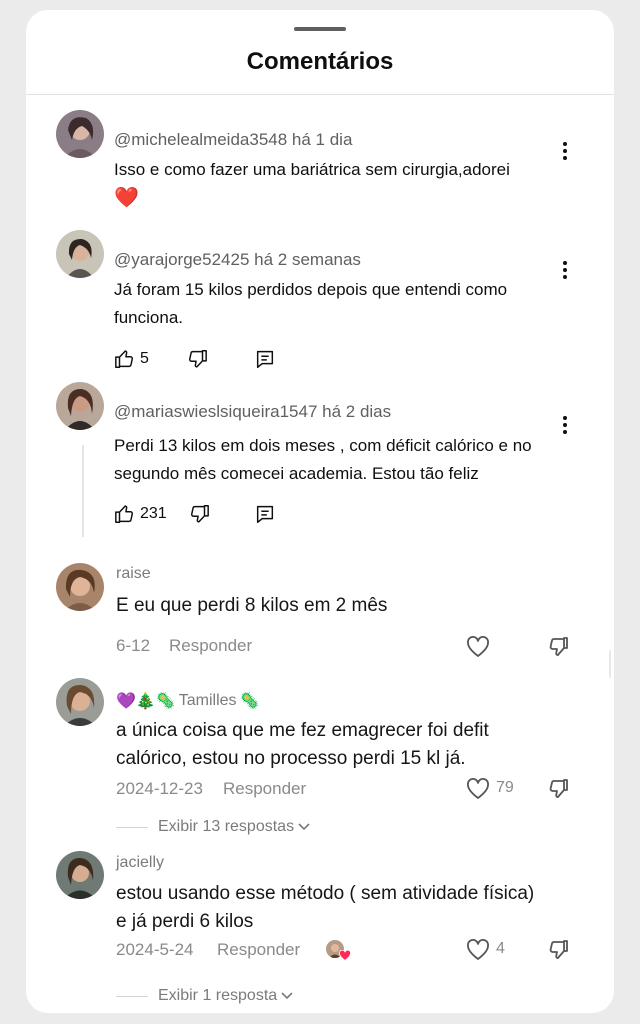 The height and width of the screenshot is (1024, 640). What do you see at coordinates (505, 787) in the screenshot?
I see `like-count: 79` at bounding box center [505, 787].